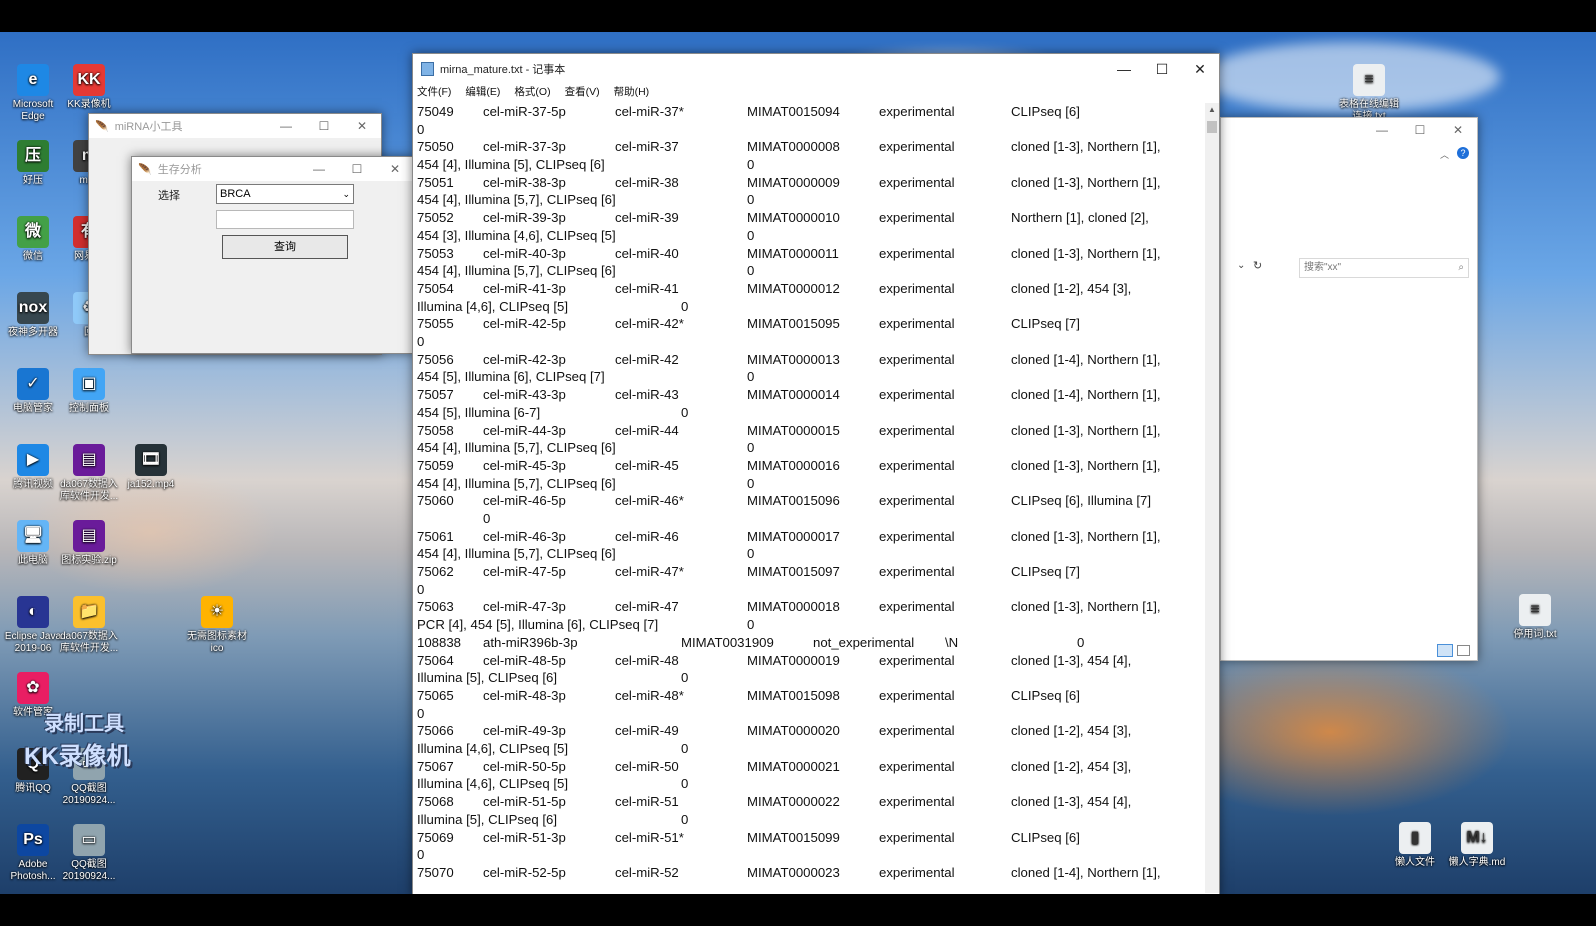 The height and width of the screenshot is (926, 1596). Describe the element at coordinates (286, 126) in the screenshot. I see `minimize-icon: —` at that location.